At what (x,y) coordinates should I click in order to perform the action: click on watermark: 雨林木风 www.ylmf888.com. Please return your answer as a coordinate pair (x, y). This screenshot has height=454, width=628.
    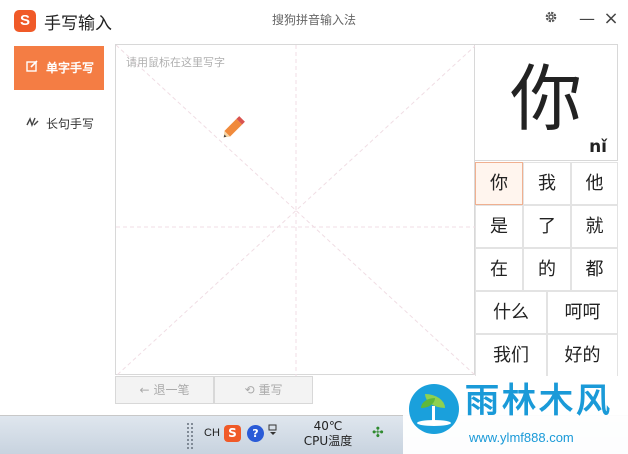
    Looking at the image, I should click on (515, 416).